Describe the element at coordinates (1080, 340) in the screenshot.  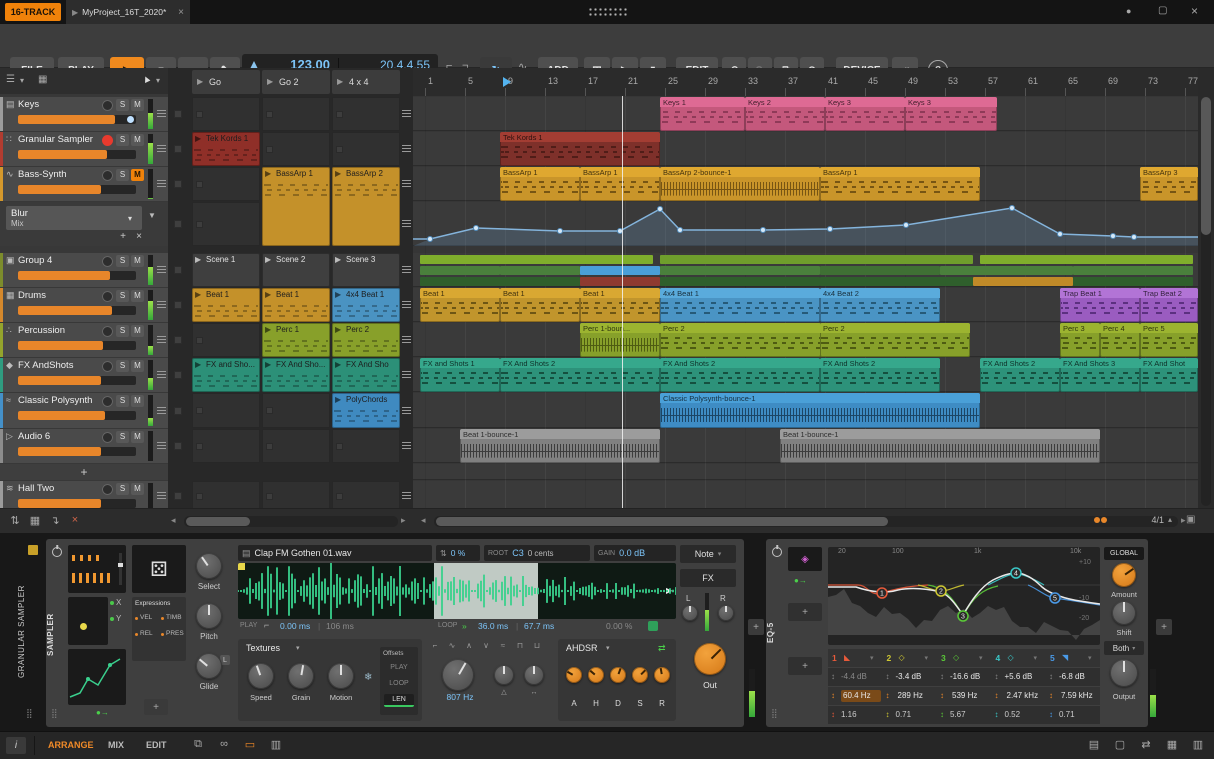
I see `arranger-clip: Perc 3` at that location.